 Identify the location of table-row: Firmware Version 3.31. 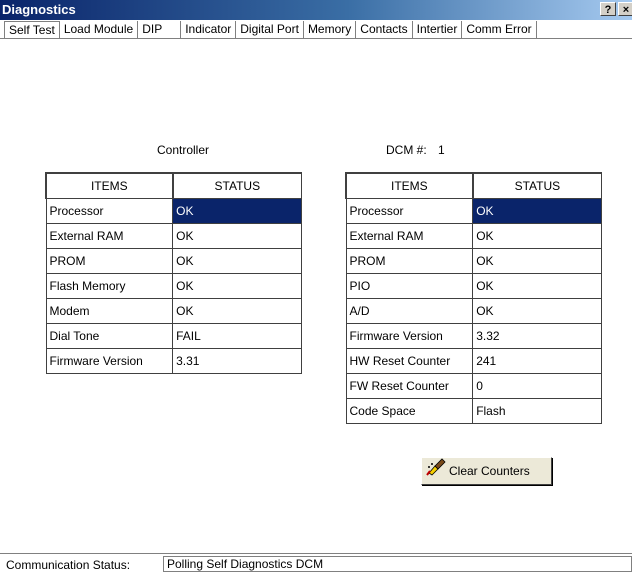
(173, 361).